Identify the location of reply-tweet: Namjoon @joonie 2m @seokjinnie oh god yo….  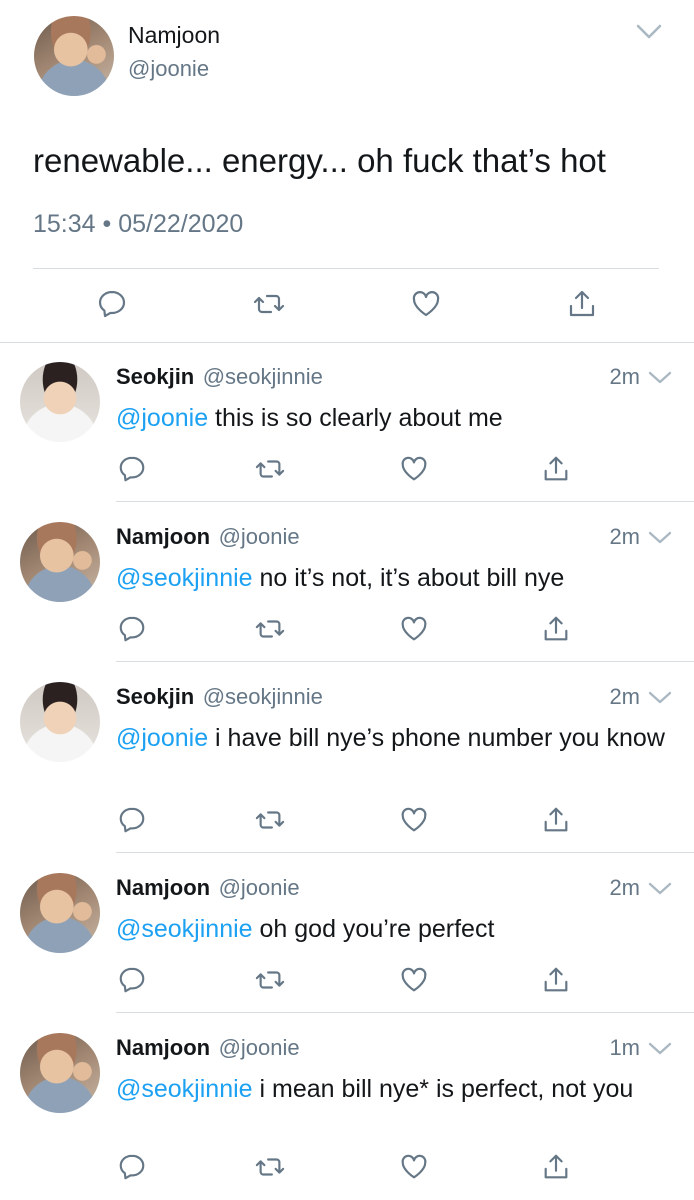
(347, 933).